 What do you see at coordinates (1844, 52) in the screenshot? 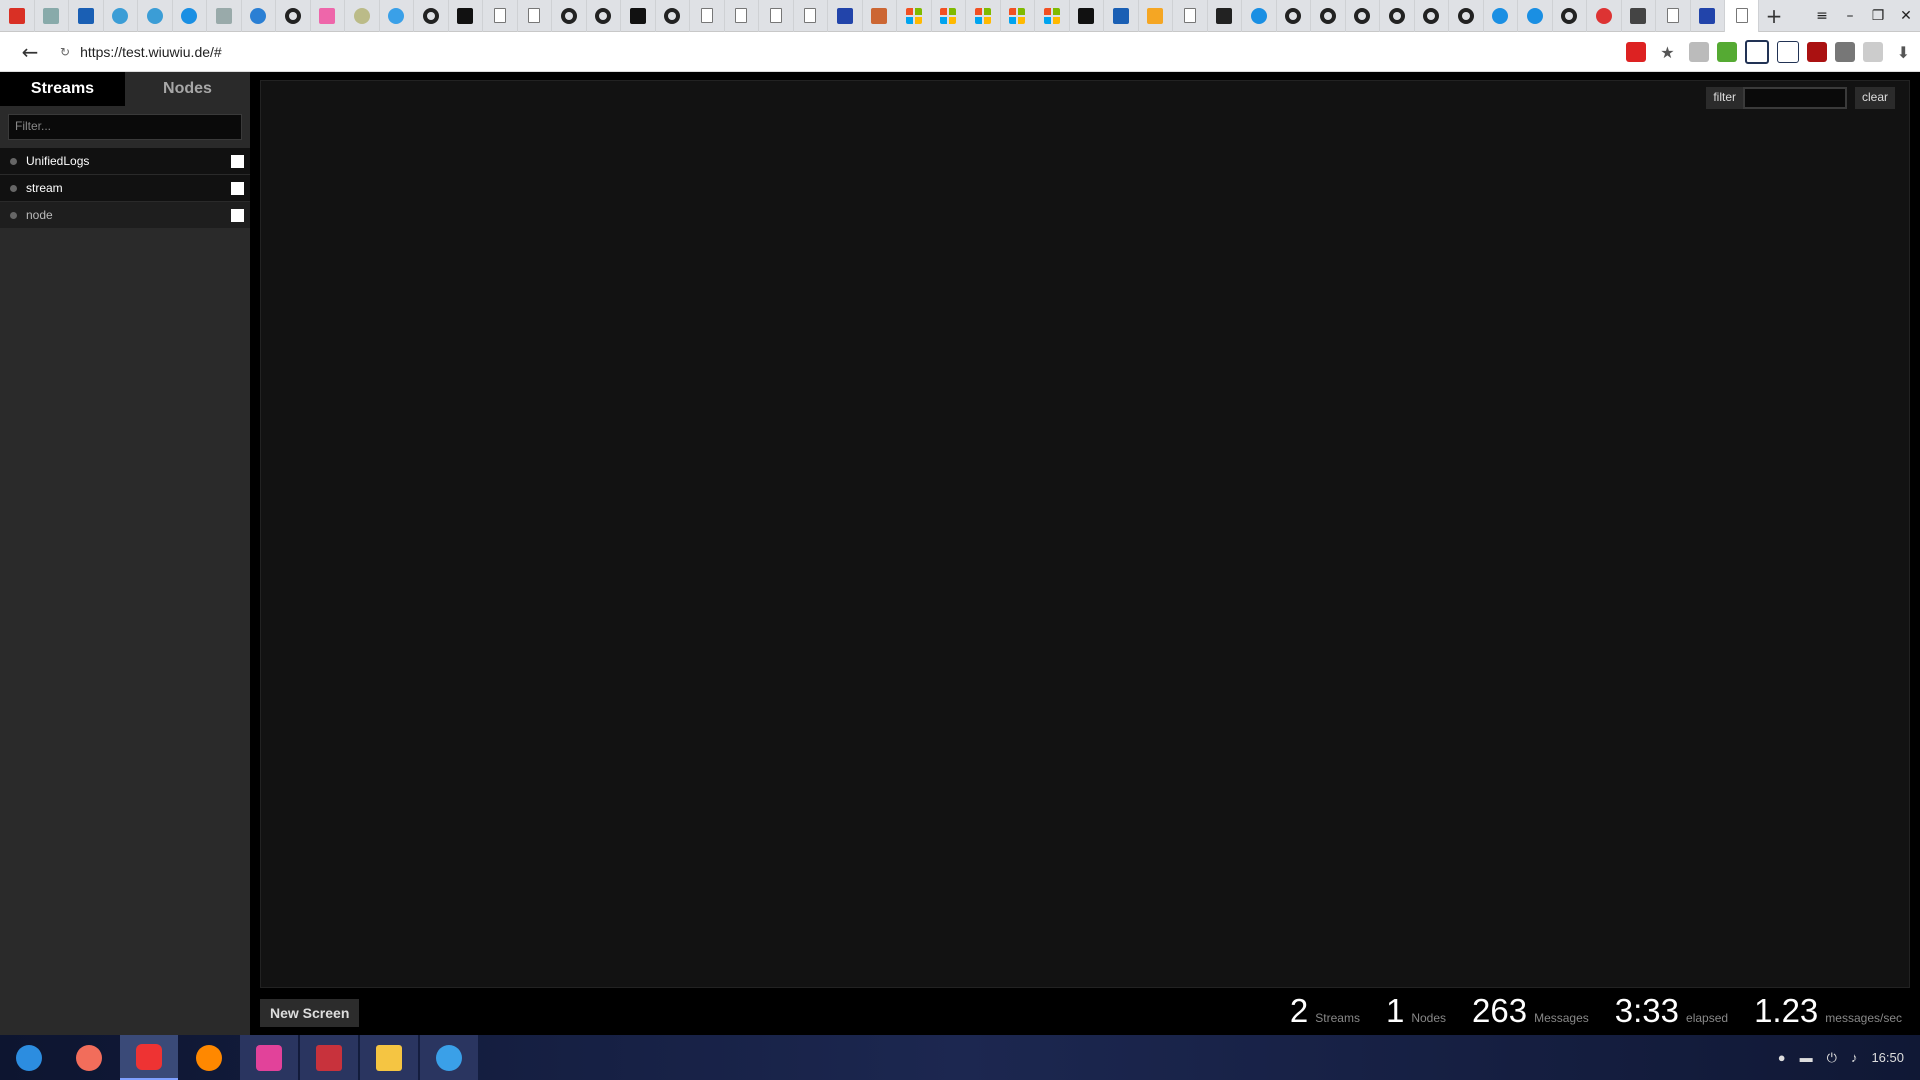
I see `globe-extension-icon` at bounding box center [1844, 52].